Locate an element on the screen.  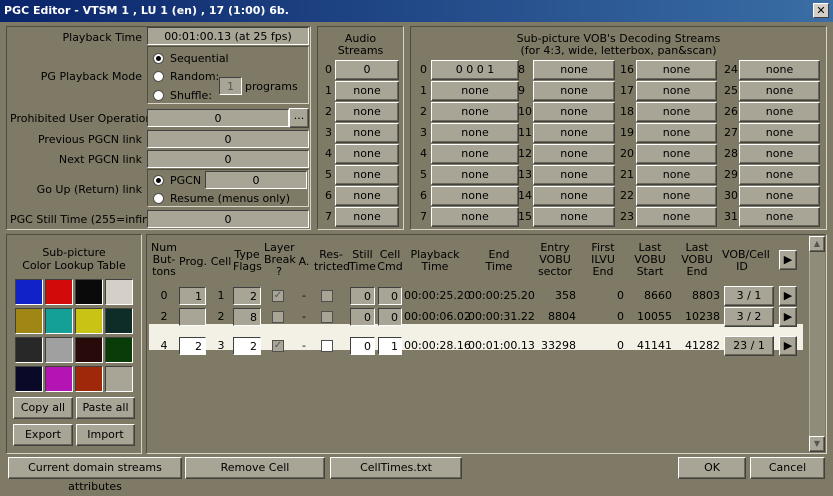
table-scrollbar is located at coordinates (817, 344).